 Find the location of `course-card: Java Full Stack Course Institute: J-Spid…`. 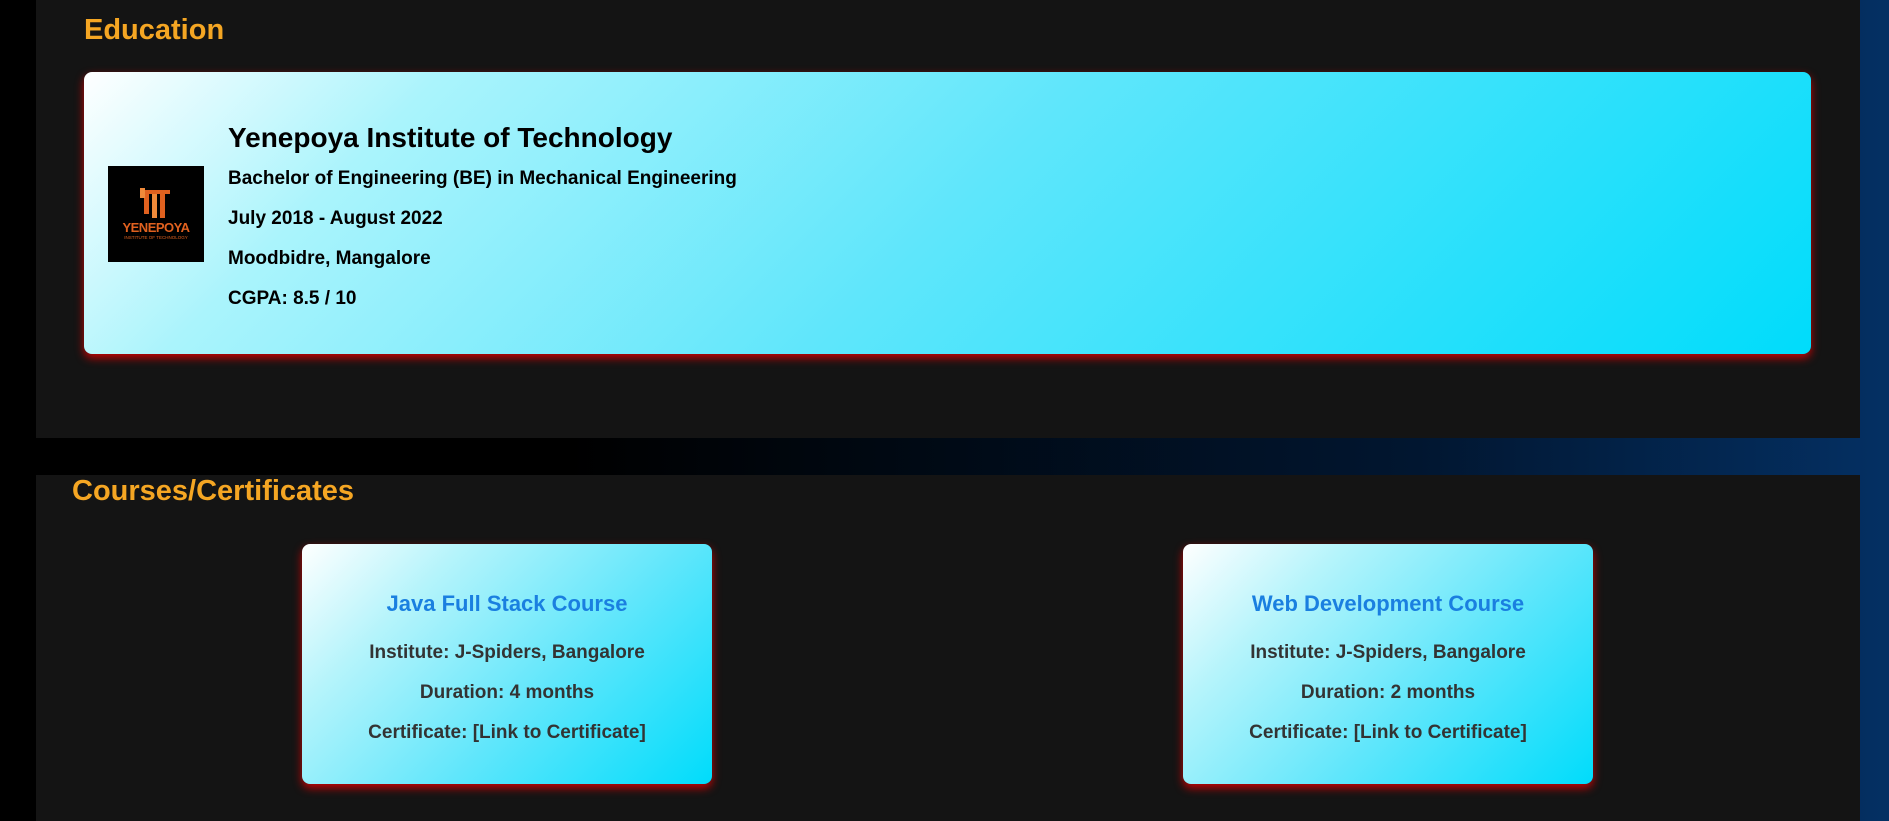

course-card: Java Full Stack Course Institute: J-Spid… is located at coordinates (507, 664).